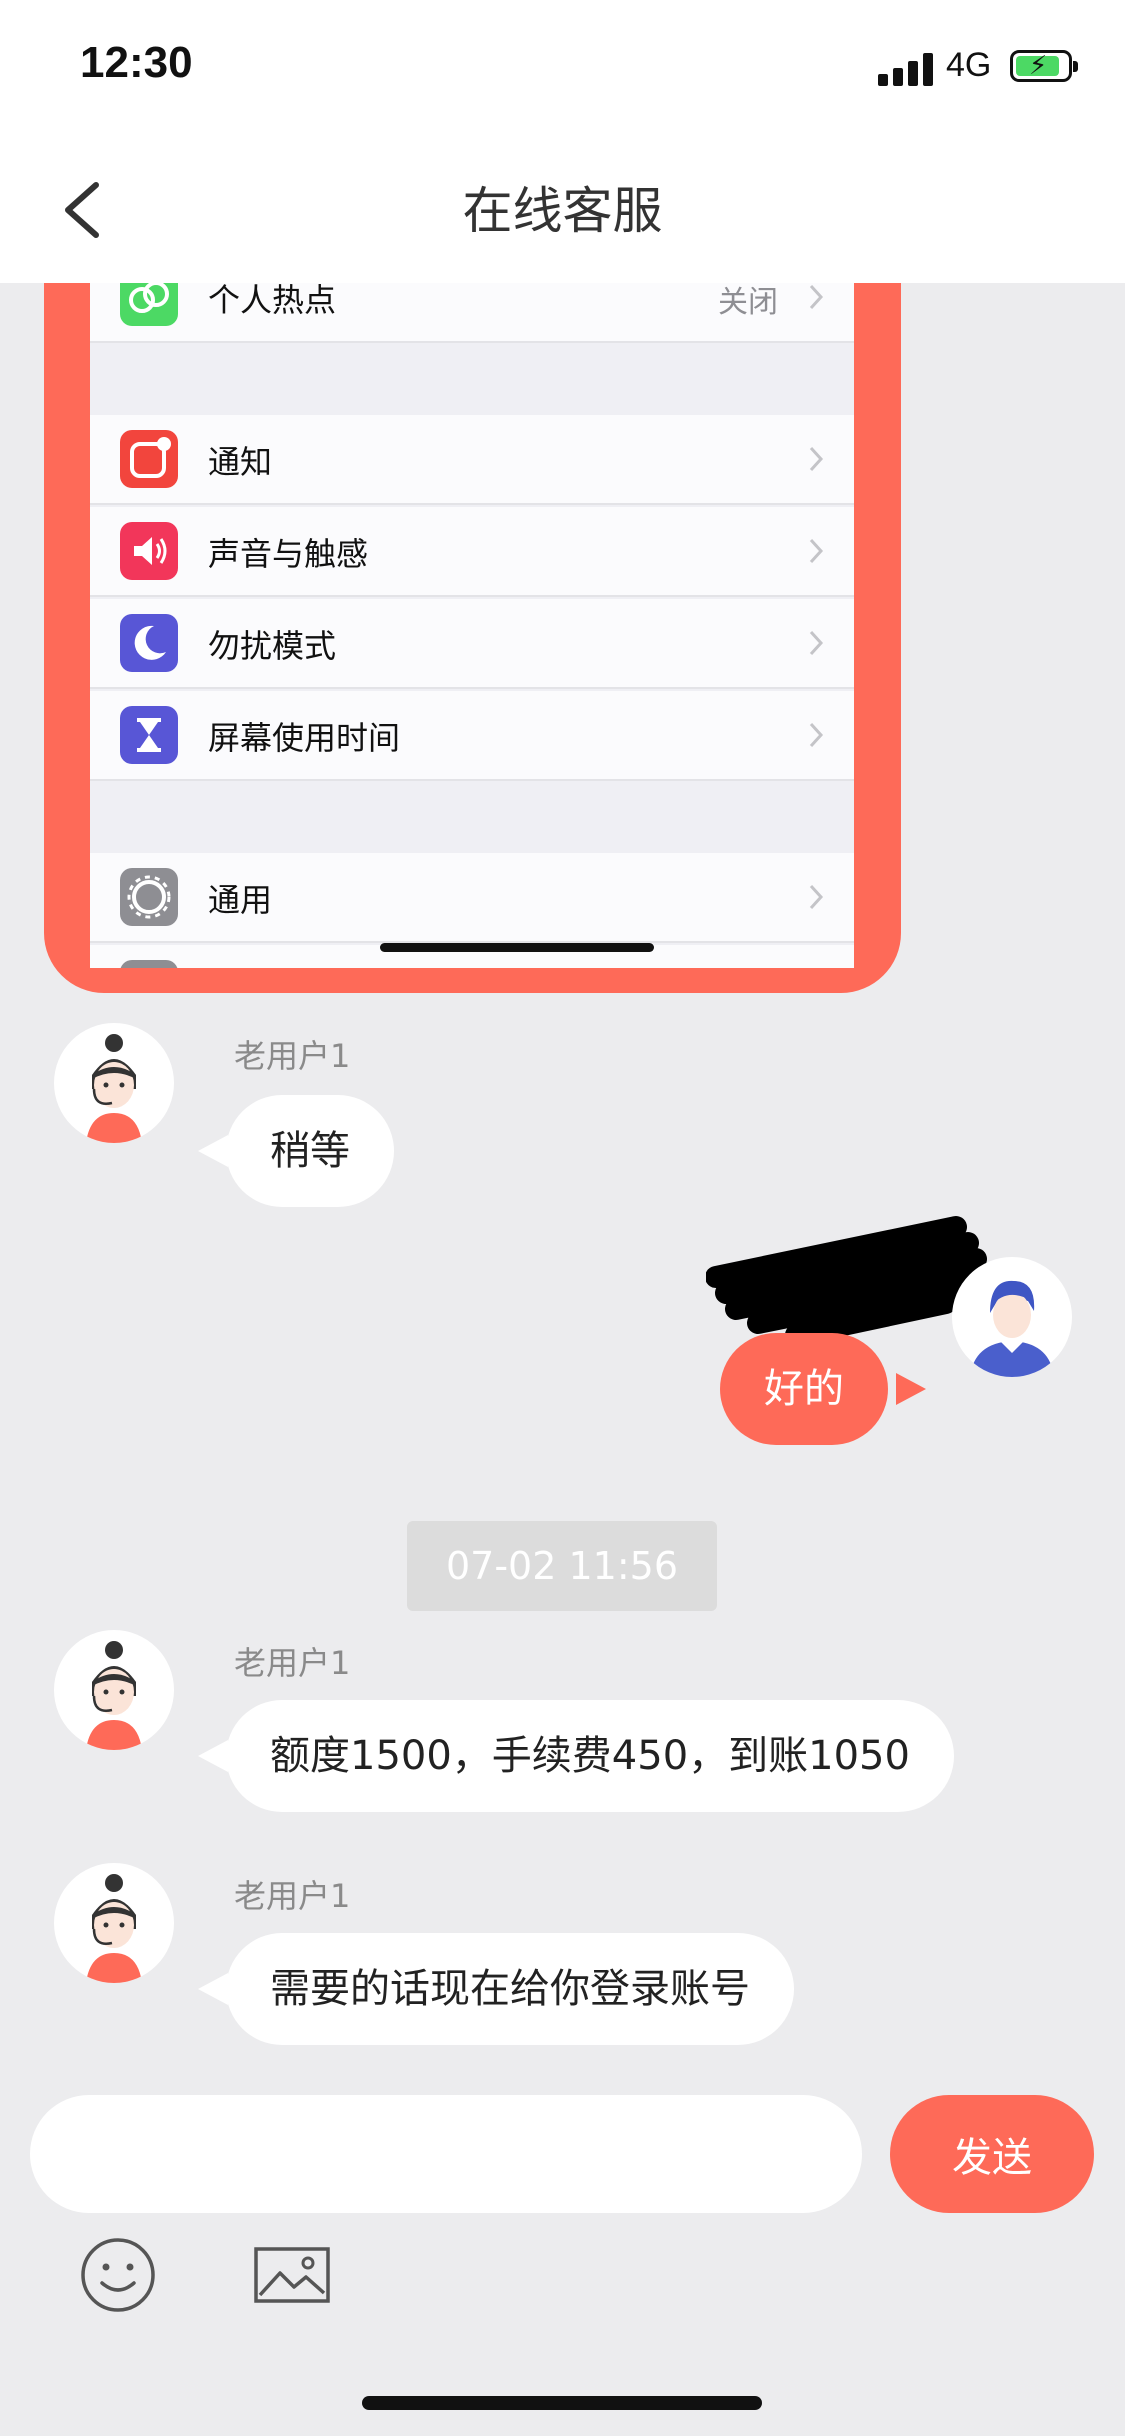 The width and height of the screenshot is (1125, 2436). What do you see at coordinates (272, 301) in the screenshot?
I see `settings-row-label: 个人热点` at bounding box center [272, 301].